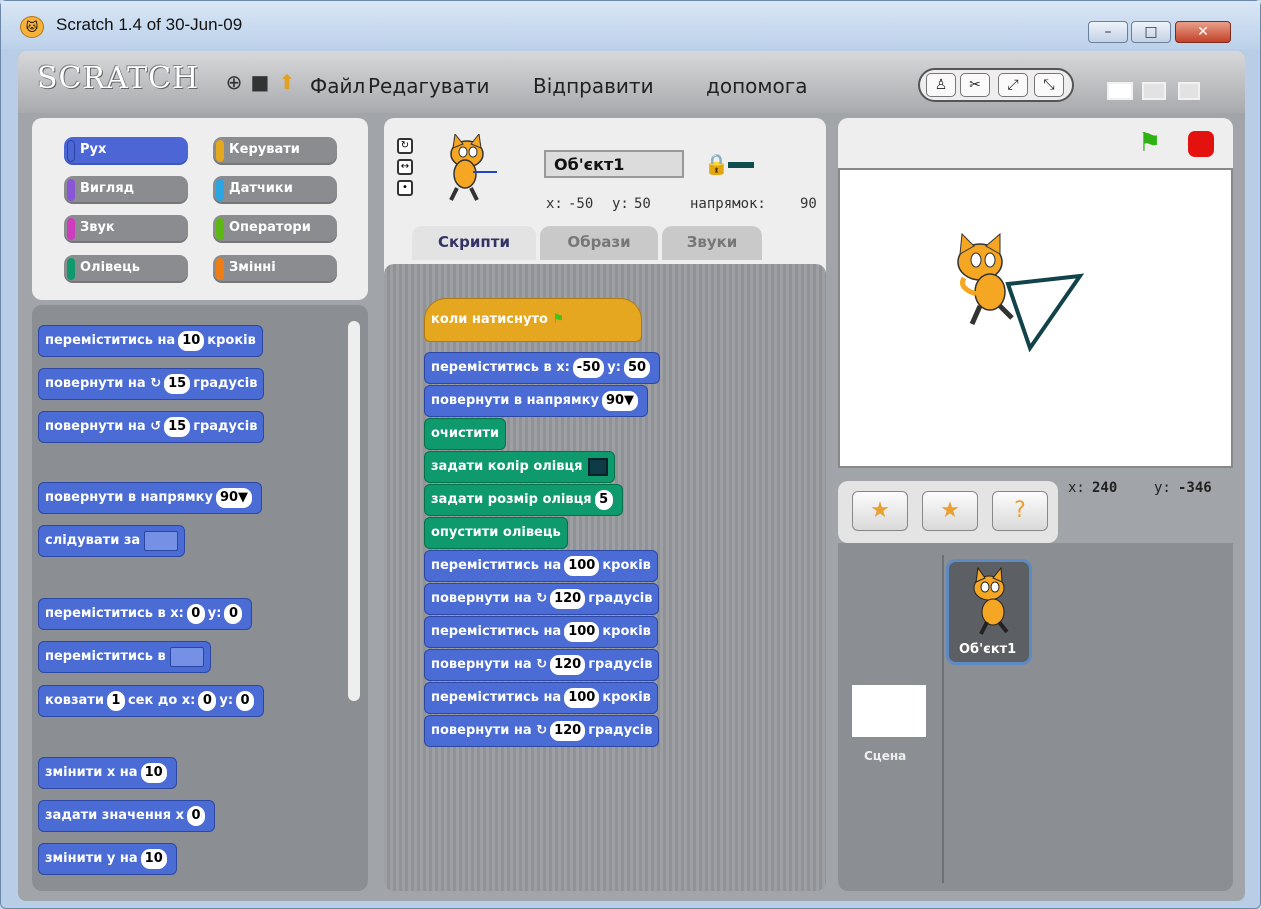 The image size is (1261, 909). I want to click on block-go-to-xy: переміститись в x: 0 y: 0, so click(145, 614).